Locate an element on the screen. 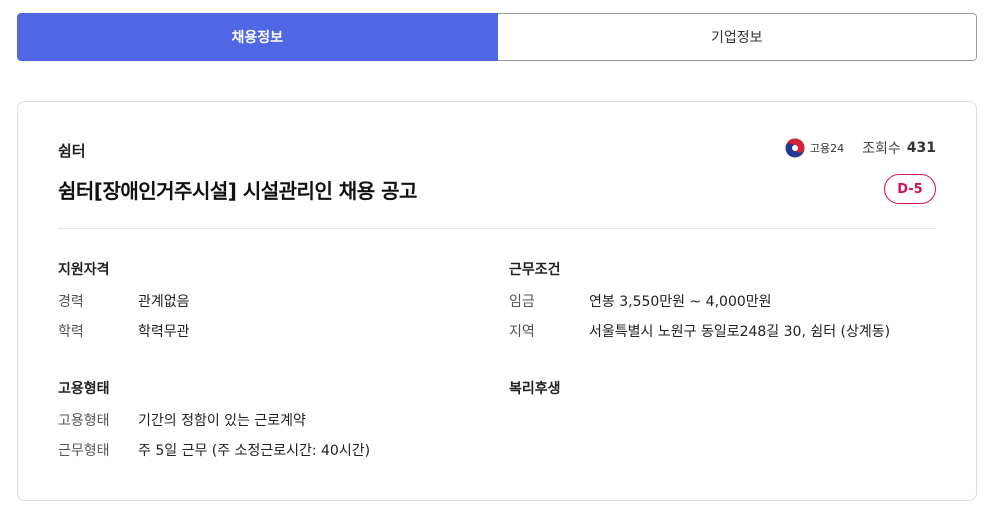 The height and width of the screenshot is (522, 992). info-row: 지역 서울특별시 노원구 동일로248길 30, 쉼터 (상계동) is located at coordinates (699, 332).